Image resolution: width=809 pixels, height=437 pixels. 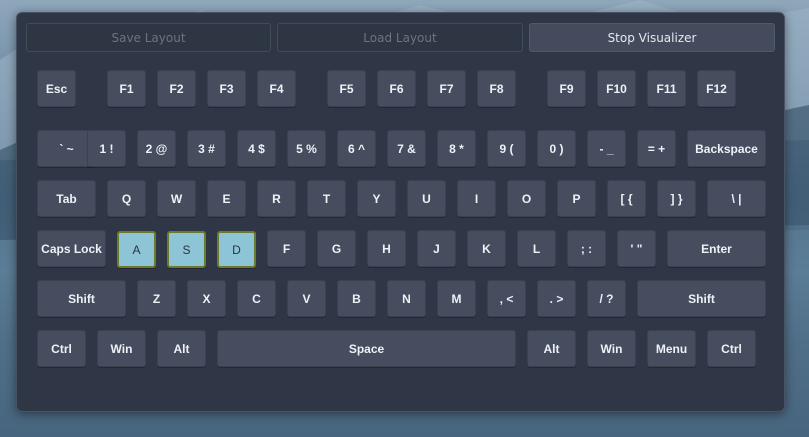 I want to click on key-1: 1 !, so click(x=106, y=148).